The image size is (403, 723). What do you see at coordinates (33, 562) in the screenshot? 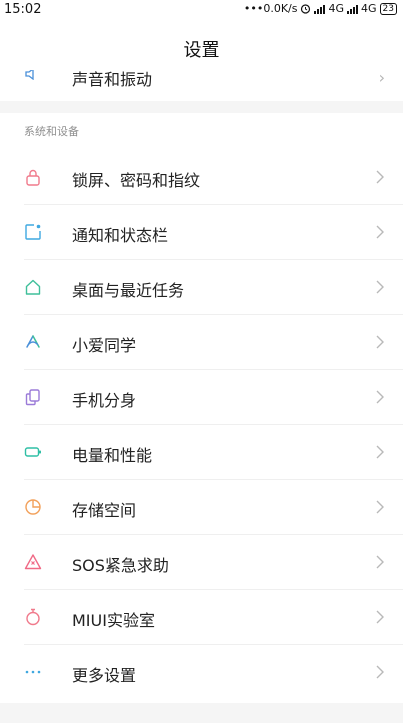
I see `sos-icon` at bounding box center [33, 562].